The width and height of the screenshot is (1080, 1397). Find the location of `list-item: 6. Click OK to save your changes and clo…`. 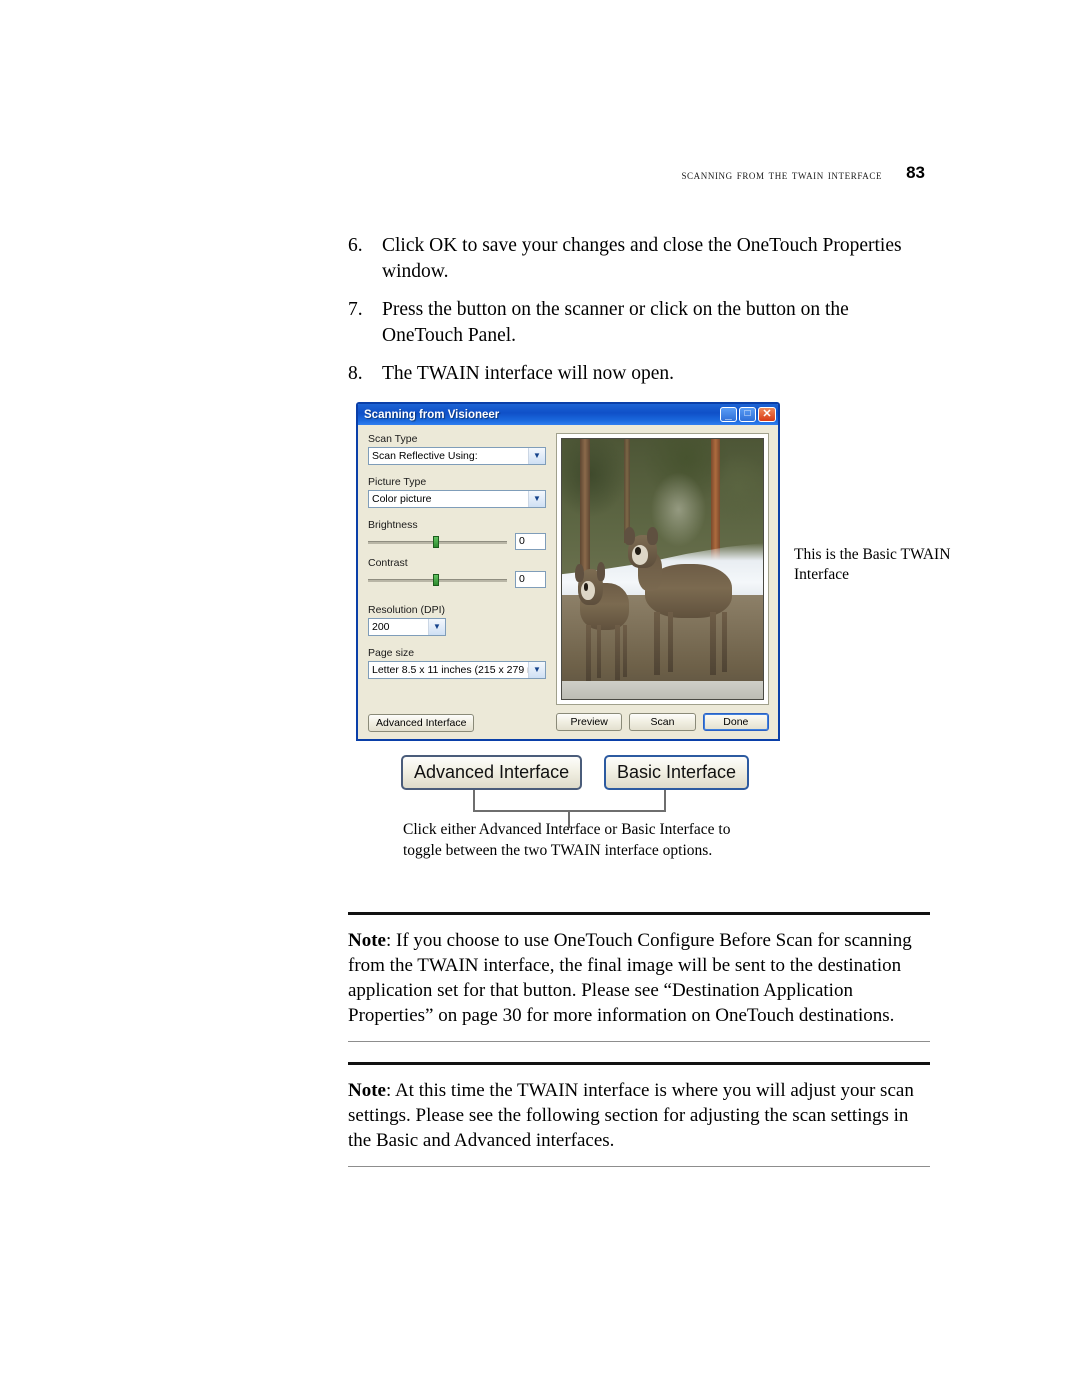

list-item: 6. Click OK to save your changes and clo… is located at coordinates (640, 259).